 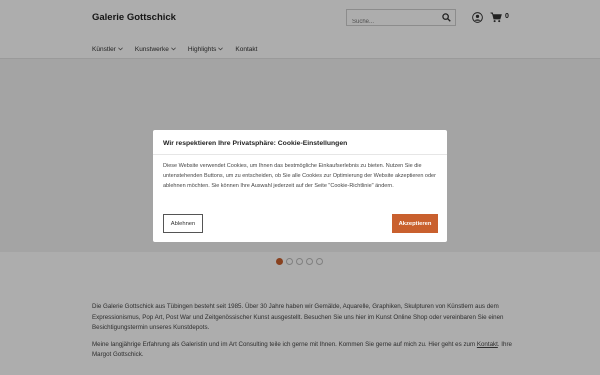 What do you see at coordinates (415, 223) in the screenshot?
I see `accept-button: Akzeptieren` at bounding box center [415, 223].